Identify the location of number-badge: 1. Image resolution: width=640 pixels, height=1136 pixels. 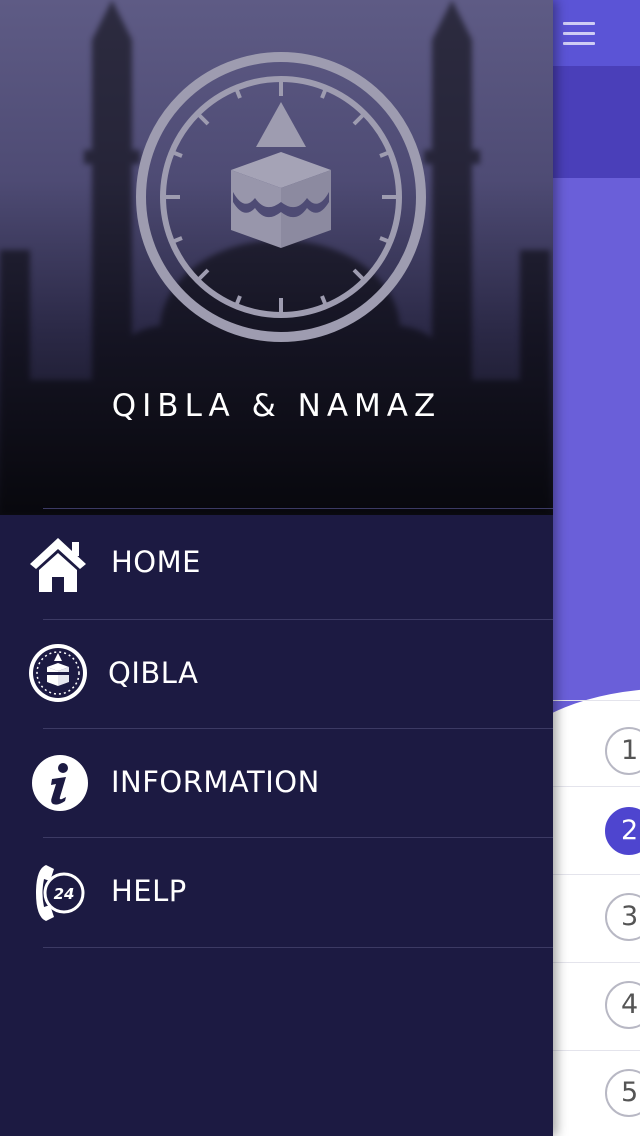
(622, 751).